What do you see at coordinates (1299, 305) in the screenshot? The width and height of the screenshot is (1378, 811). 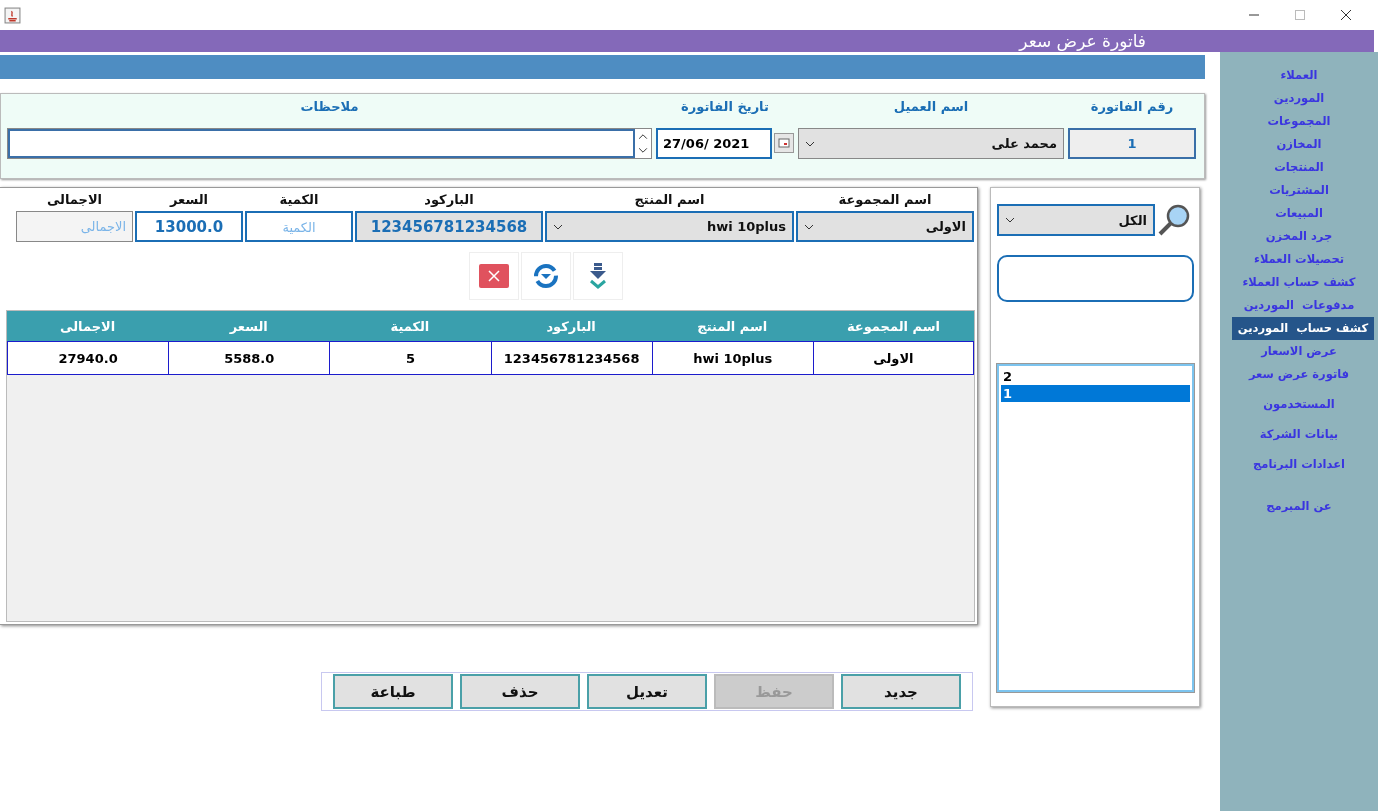 I see `sidebar-item: مدفوعات الموردين` at bounding box center [1299, 305].